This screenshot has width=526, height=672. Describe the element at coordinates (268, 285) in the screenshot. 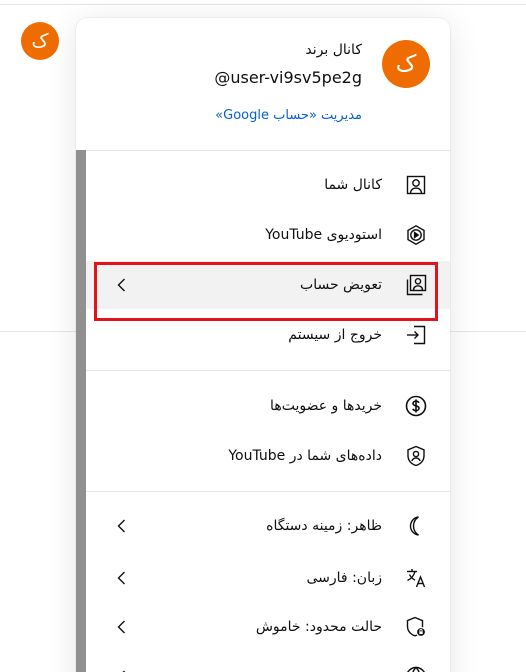

I see `menu-item-switch-account: تعویض حساب` at that location.